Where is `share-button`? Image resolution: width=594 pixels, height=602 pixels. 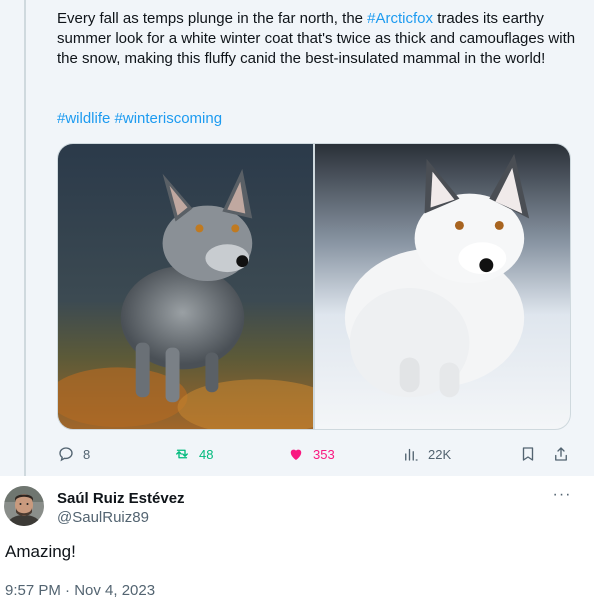 share-button is located at coordinates (561, 454).